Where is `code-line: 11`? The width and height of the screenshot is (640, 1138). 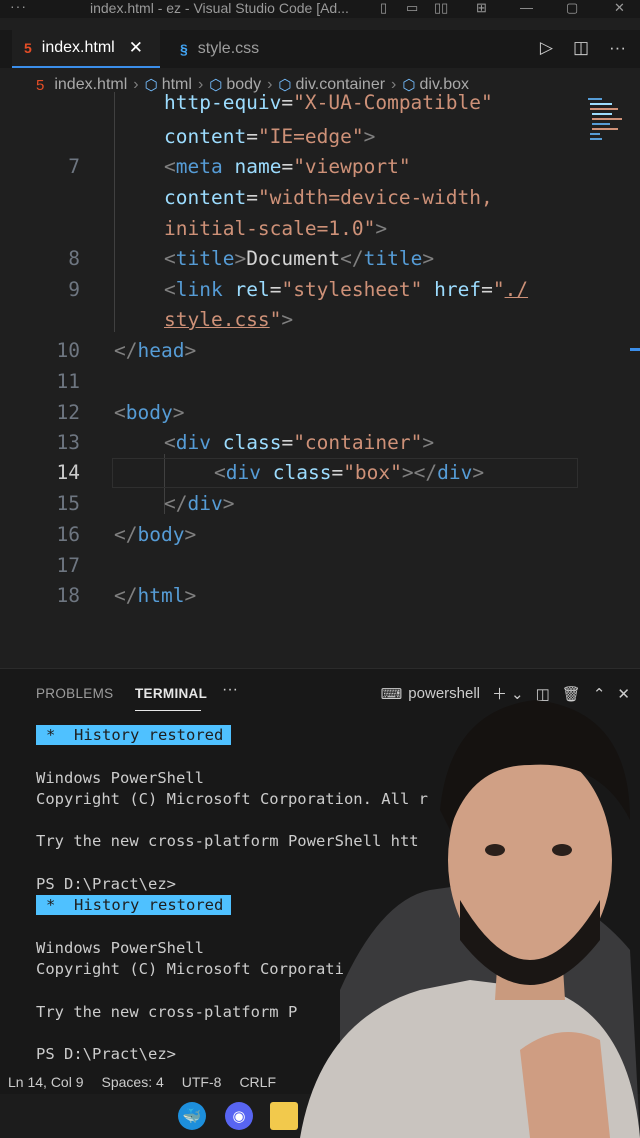 code-line: 11 is located at coordinates (68, 381).